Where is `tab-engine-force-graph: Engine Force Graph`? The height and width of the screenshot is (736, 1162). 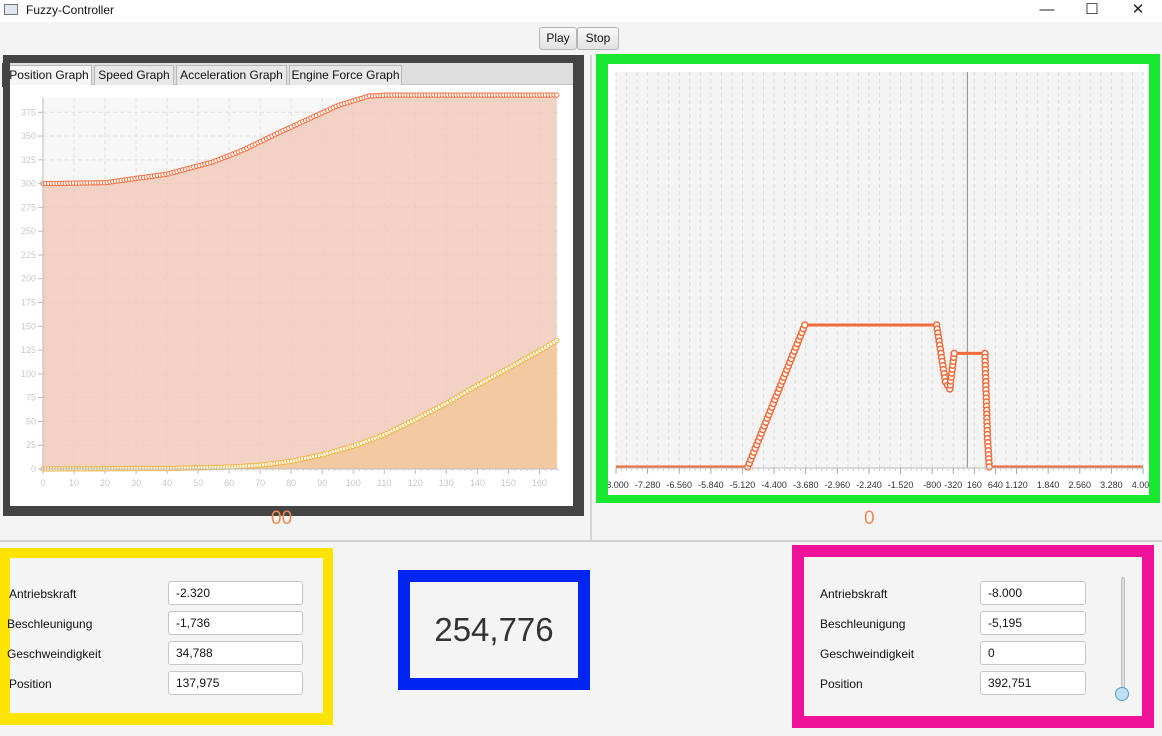 tab-engine-force-graph: Engine Force Graph is located at coordinates (345, 75).